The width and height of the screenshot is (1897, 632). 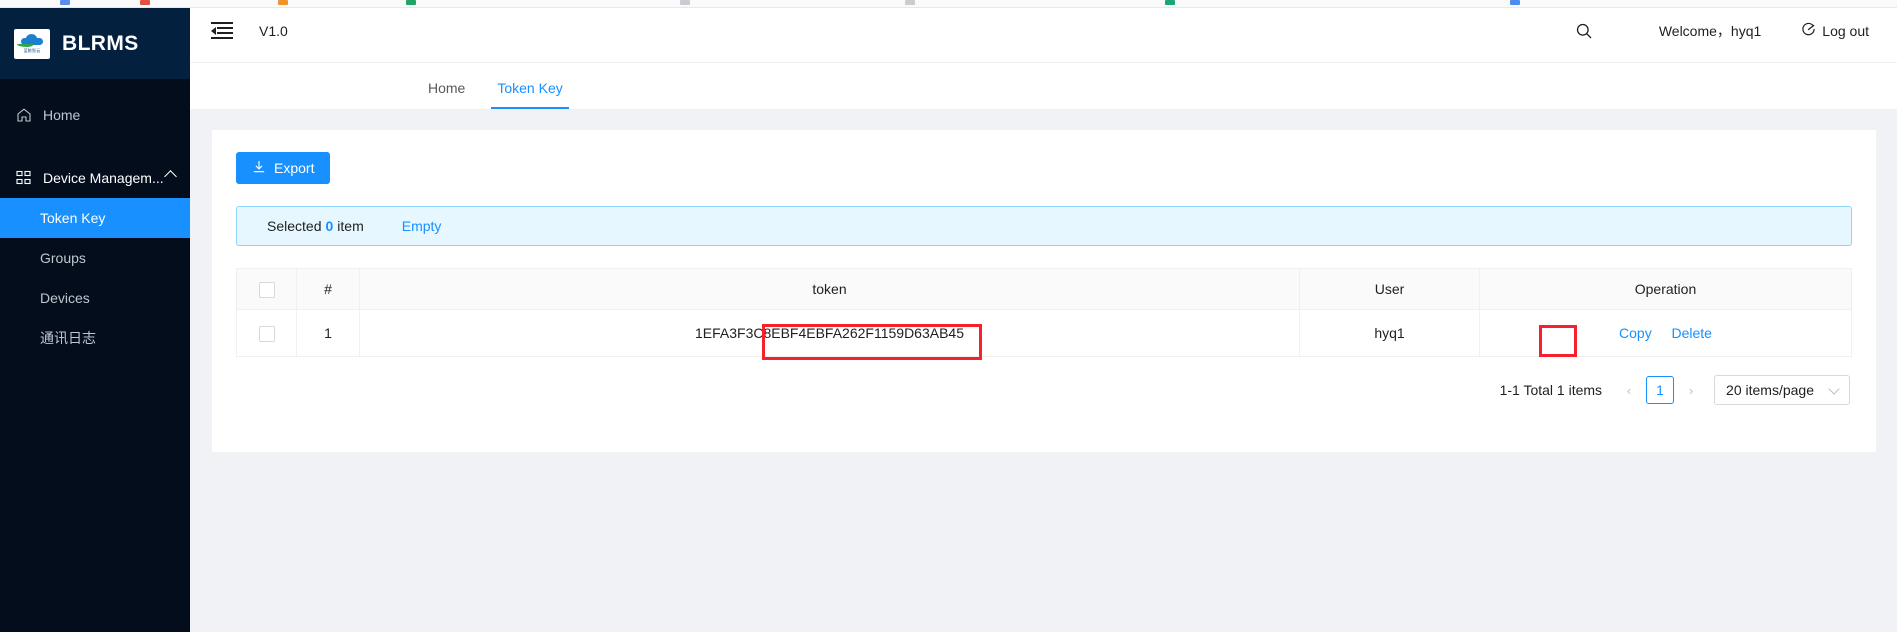 I want to click on sidebar-item-devices: Devices, so click(x=95, y=298).